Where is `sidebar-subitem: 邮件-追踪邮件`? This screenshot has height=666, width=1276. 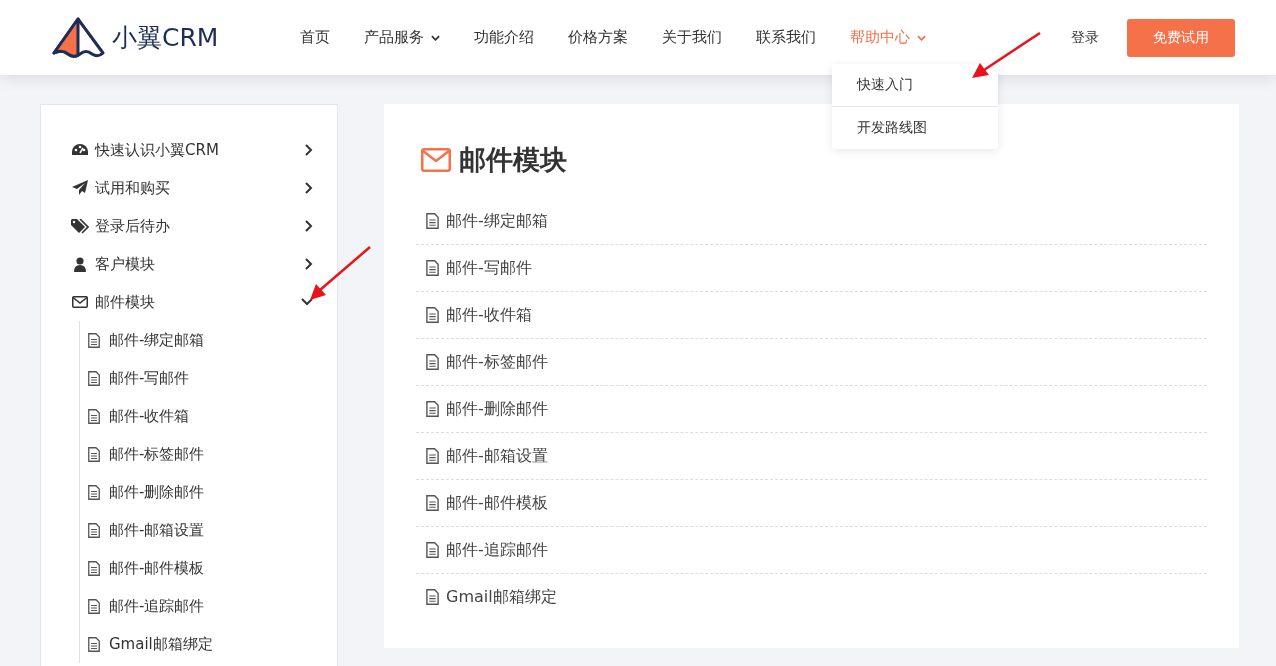 sidebar-subitem: 邮件-追踪邮件 is located at coordinates (202, 606).